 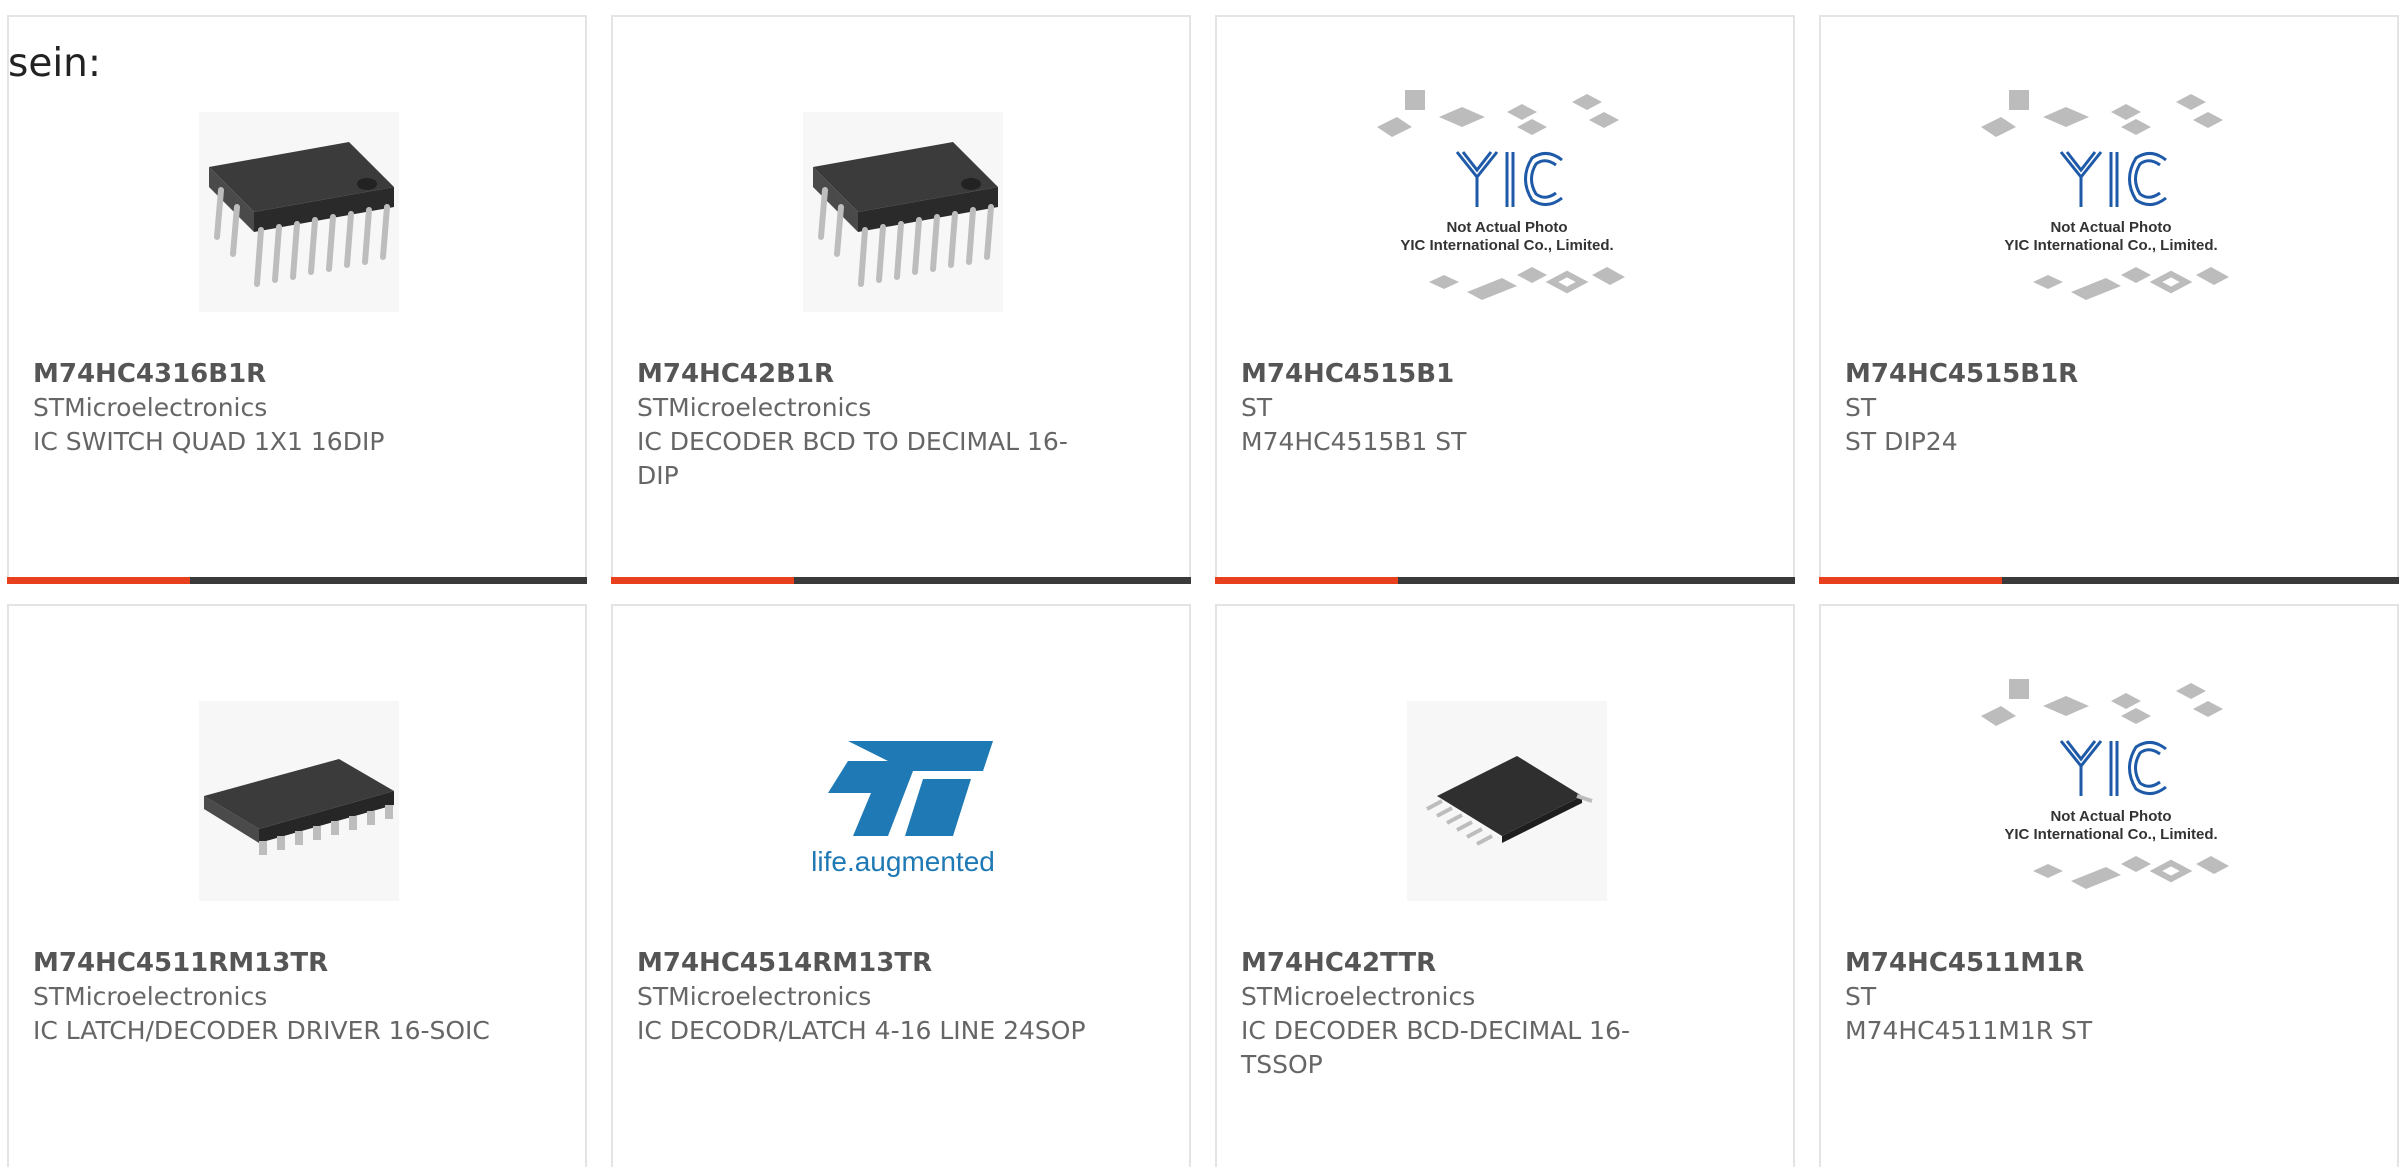 I want to click on description: M74HC4511M1R ST, so click(x=1969, y=1030).